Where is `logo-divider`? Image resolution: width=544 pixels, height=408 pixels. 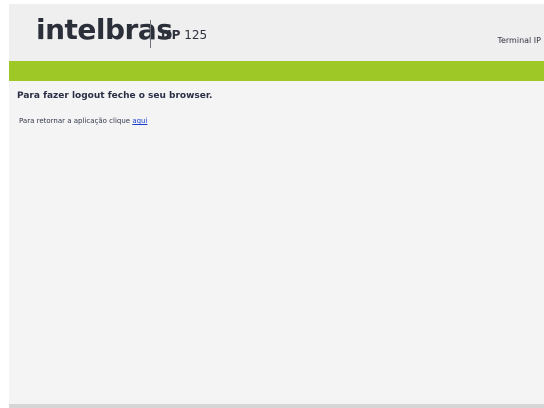 logo-divider is located at coordinates (150, 34).